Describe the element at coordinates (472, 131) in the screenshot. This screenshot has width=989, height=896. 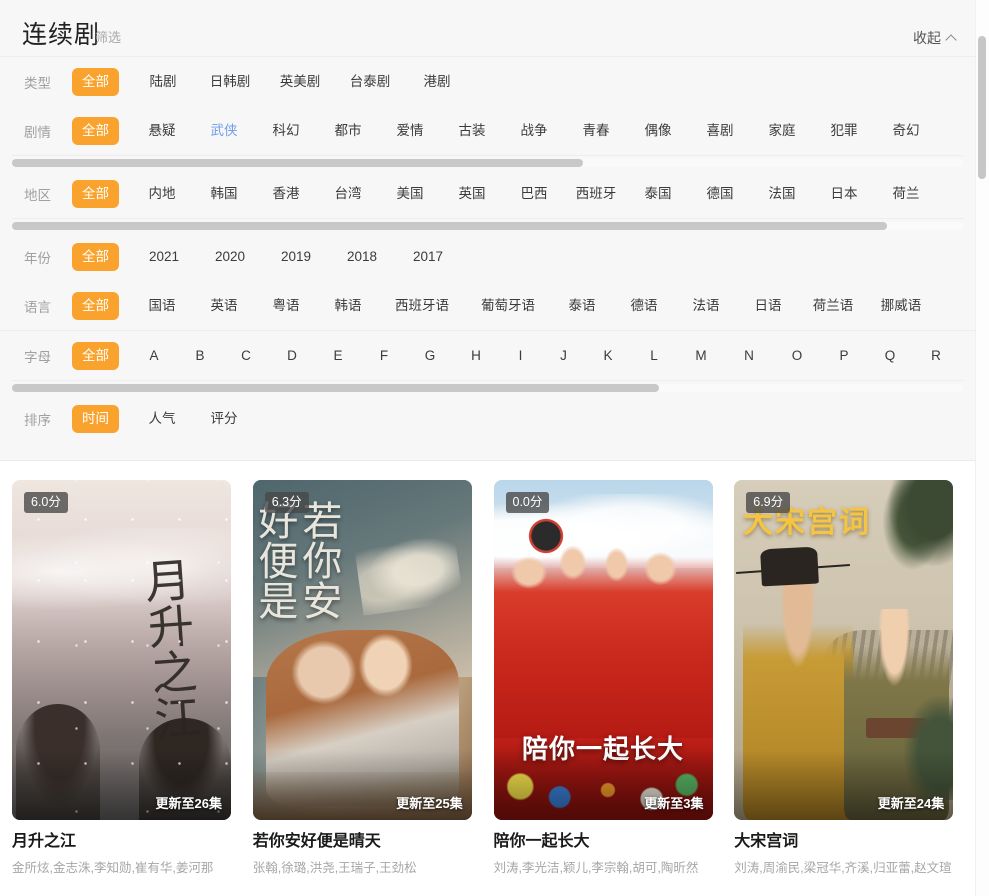
I see `filter-option-genre-6: 古装` at that location.